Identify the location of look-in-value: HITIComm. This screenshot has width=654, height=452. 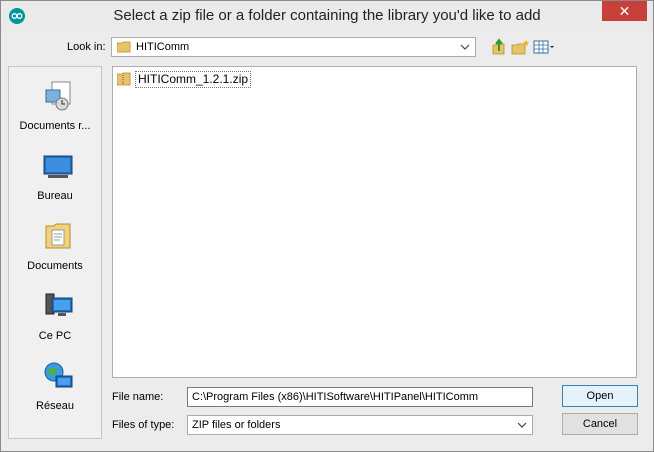
(163, 47).